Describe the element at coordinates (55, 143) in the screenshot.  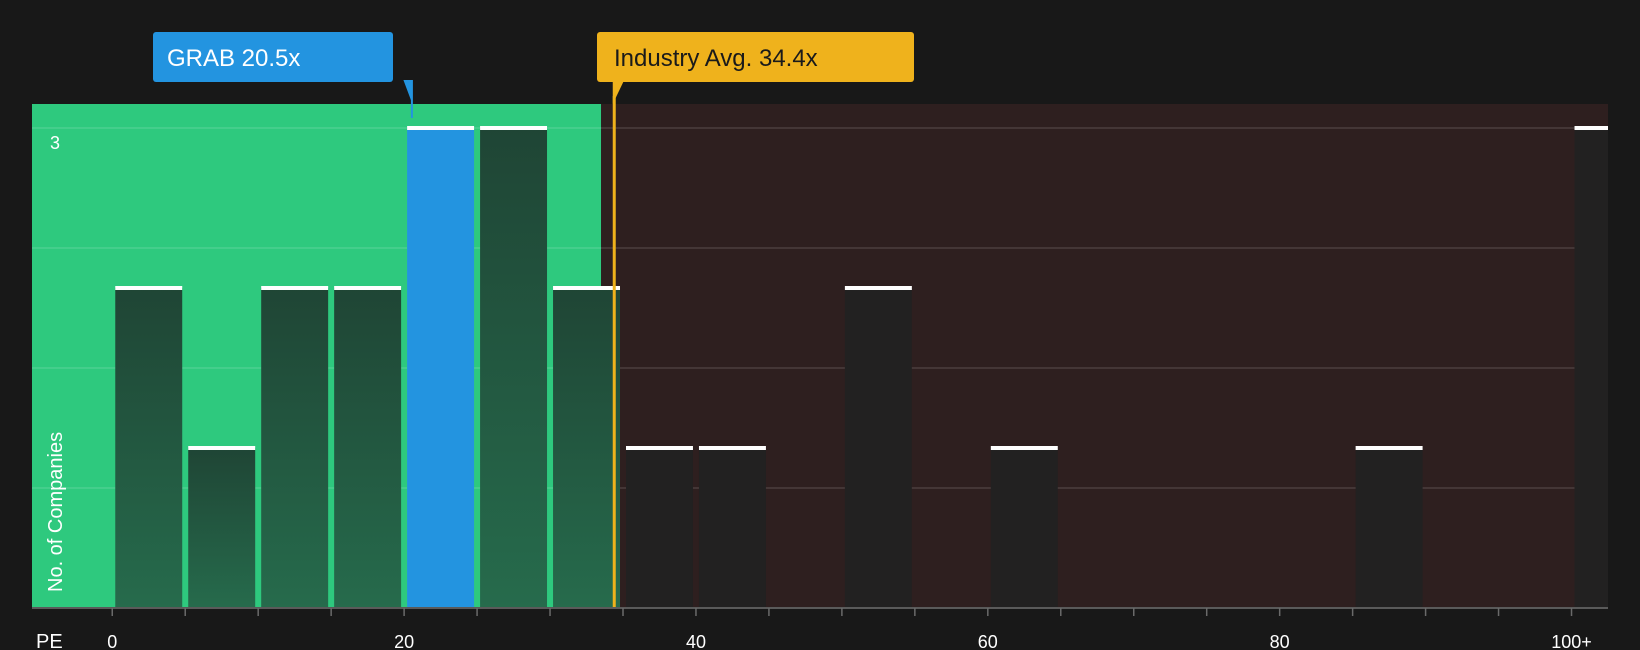
I see `y-tick-label: 3` at that location.